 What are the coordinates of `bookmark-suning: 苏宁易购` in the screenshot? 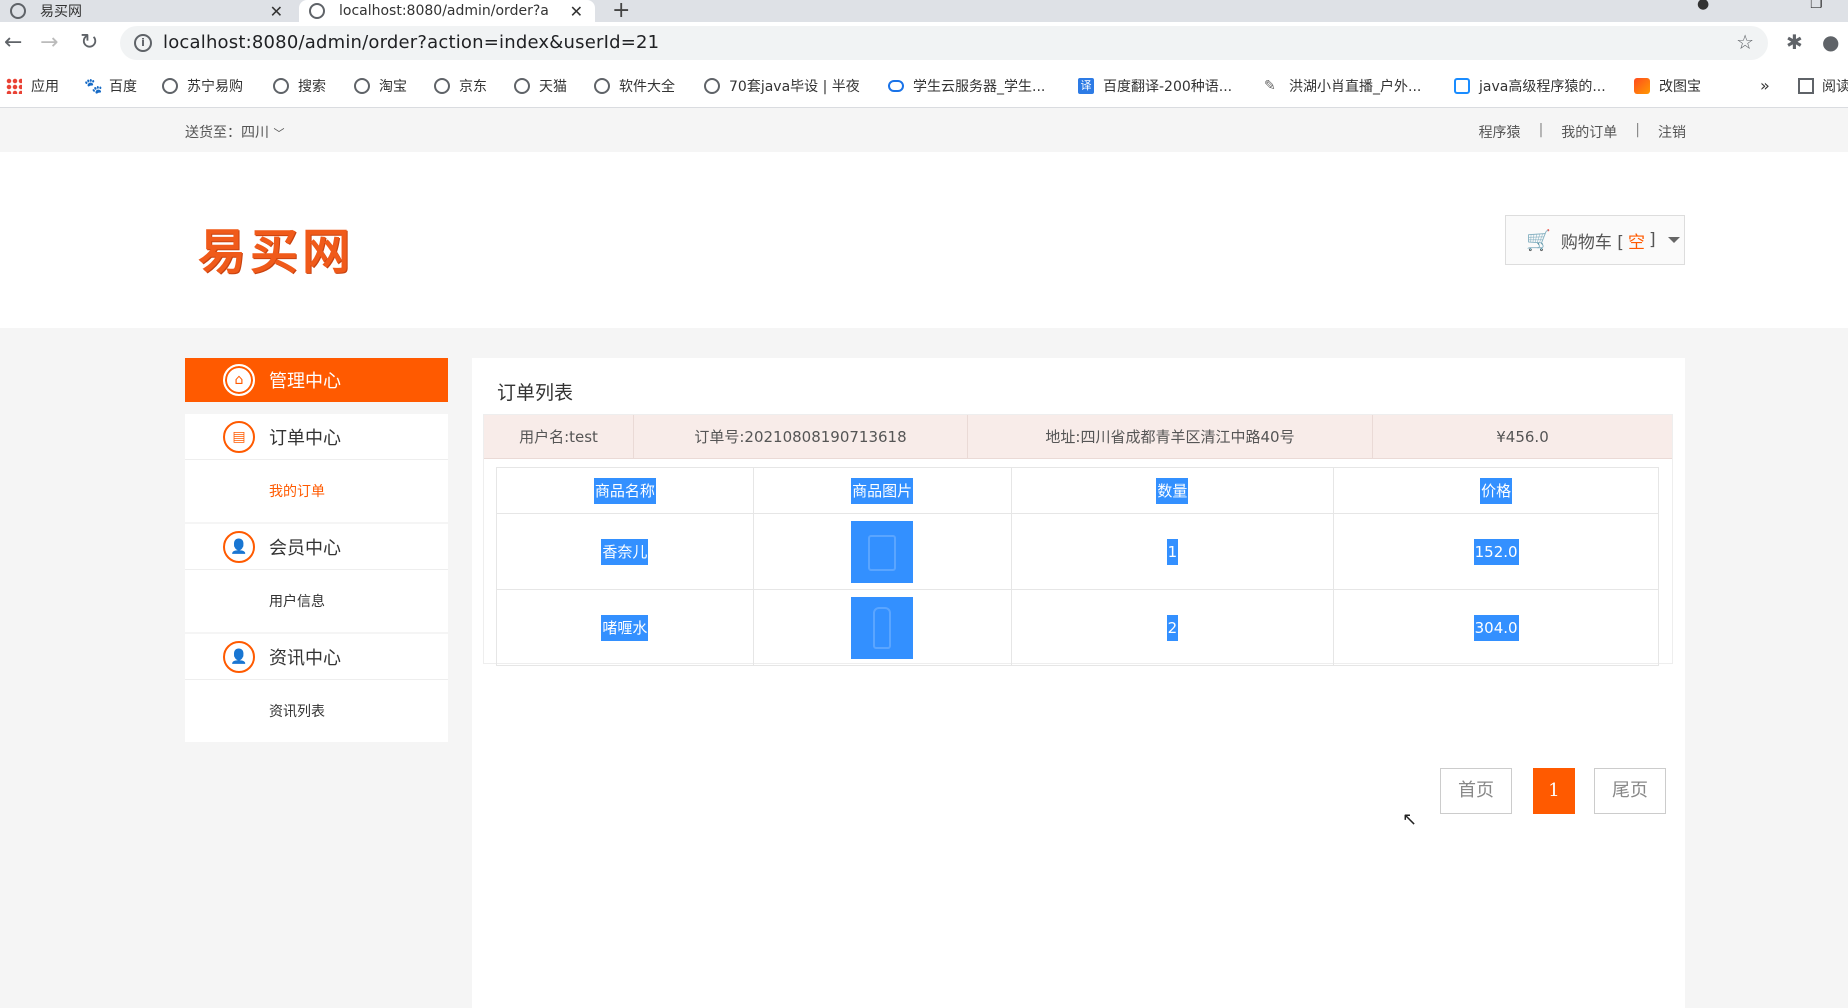 It's located at (202, 86).